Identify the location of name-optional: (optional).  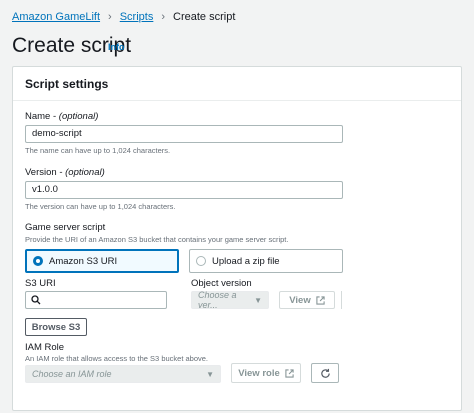
(78, 116).